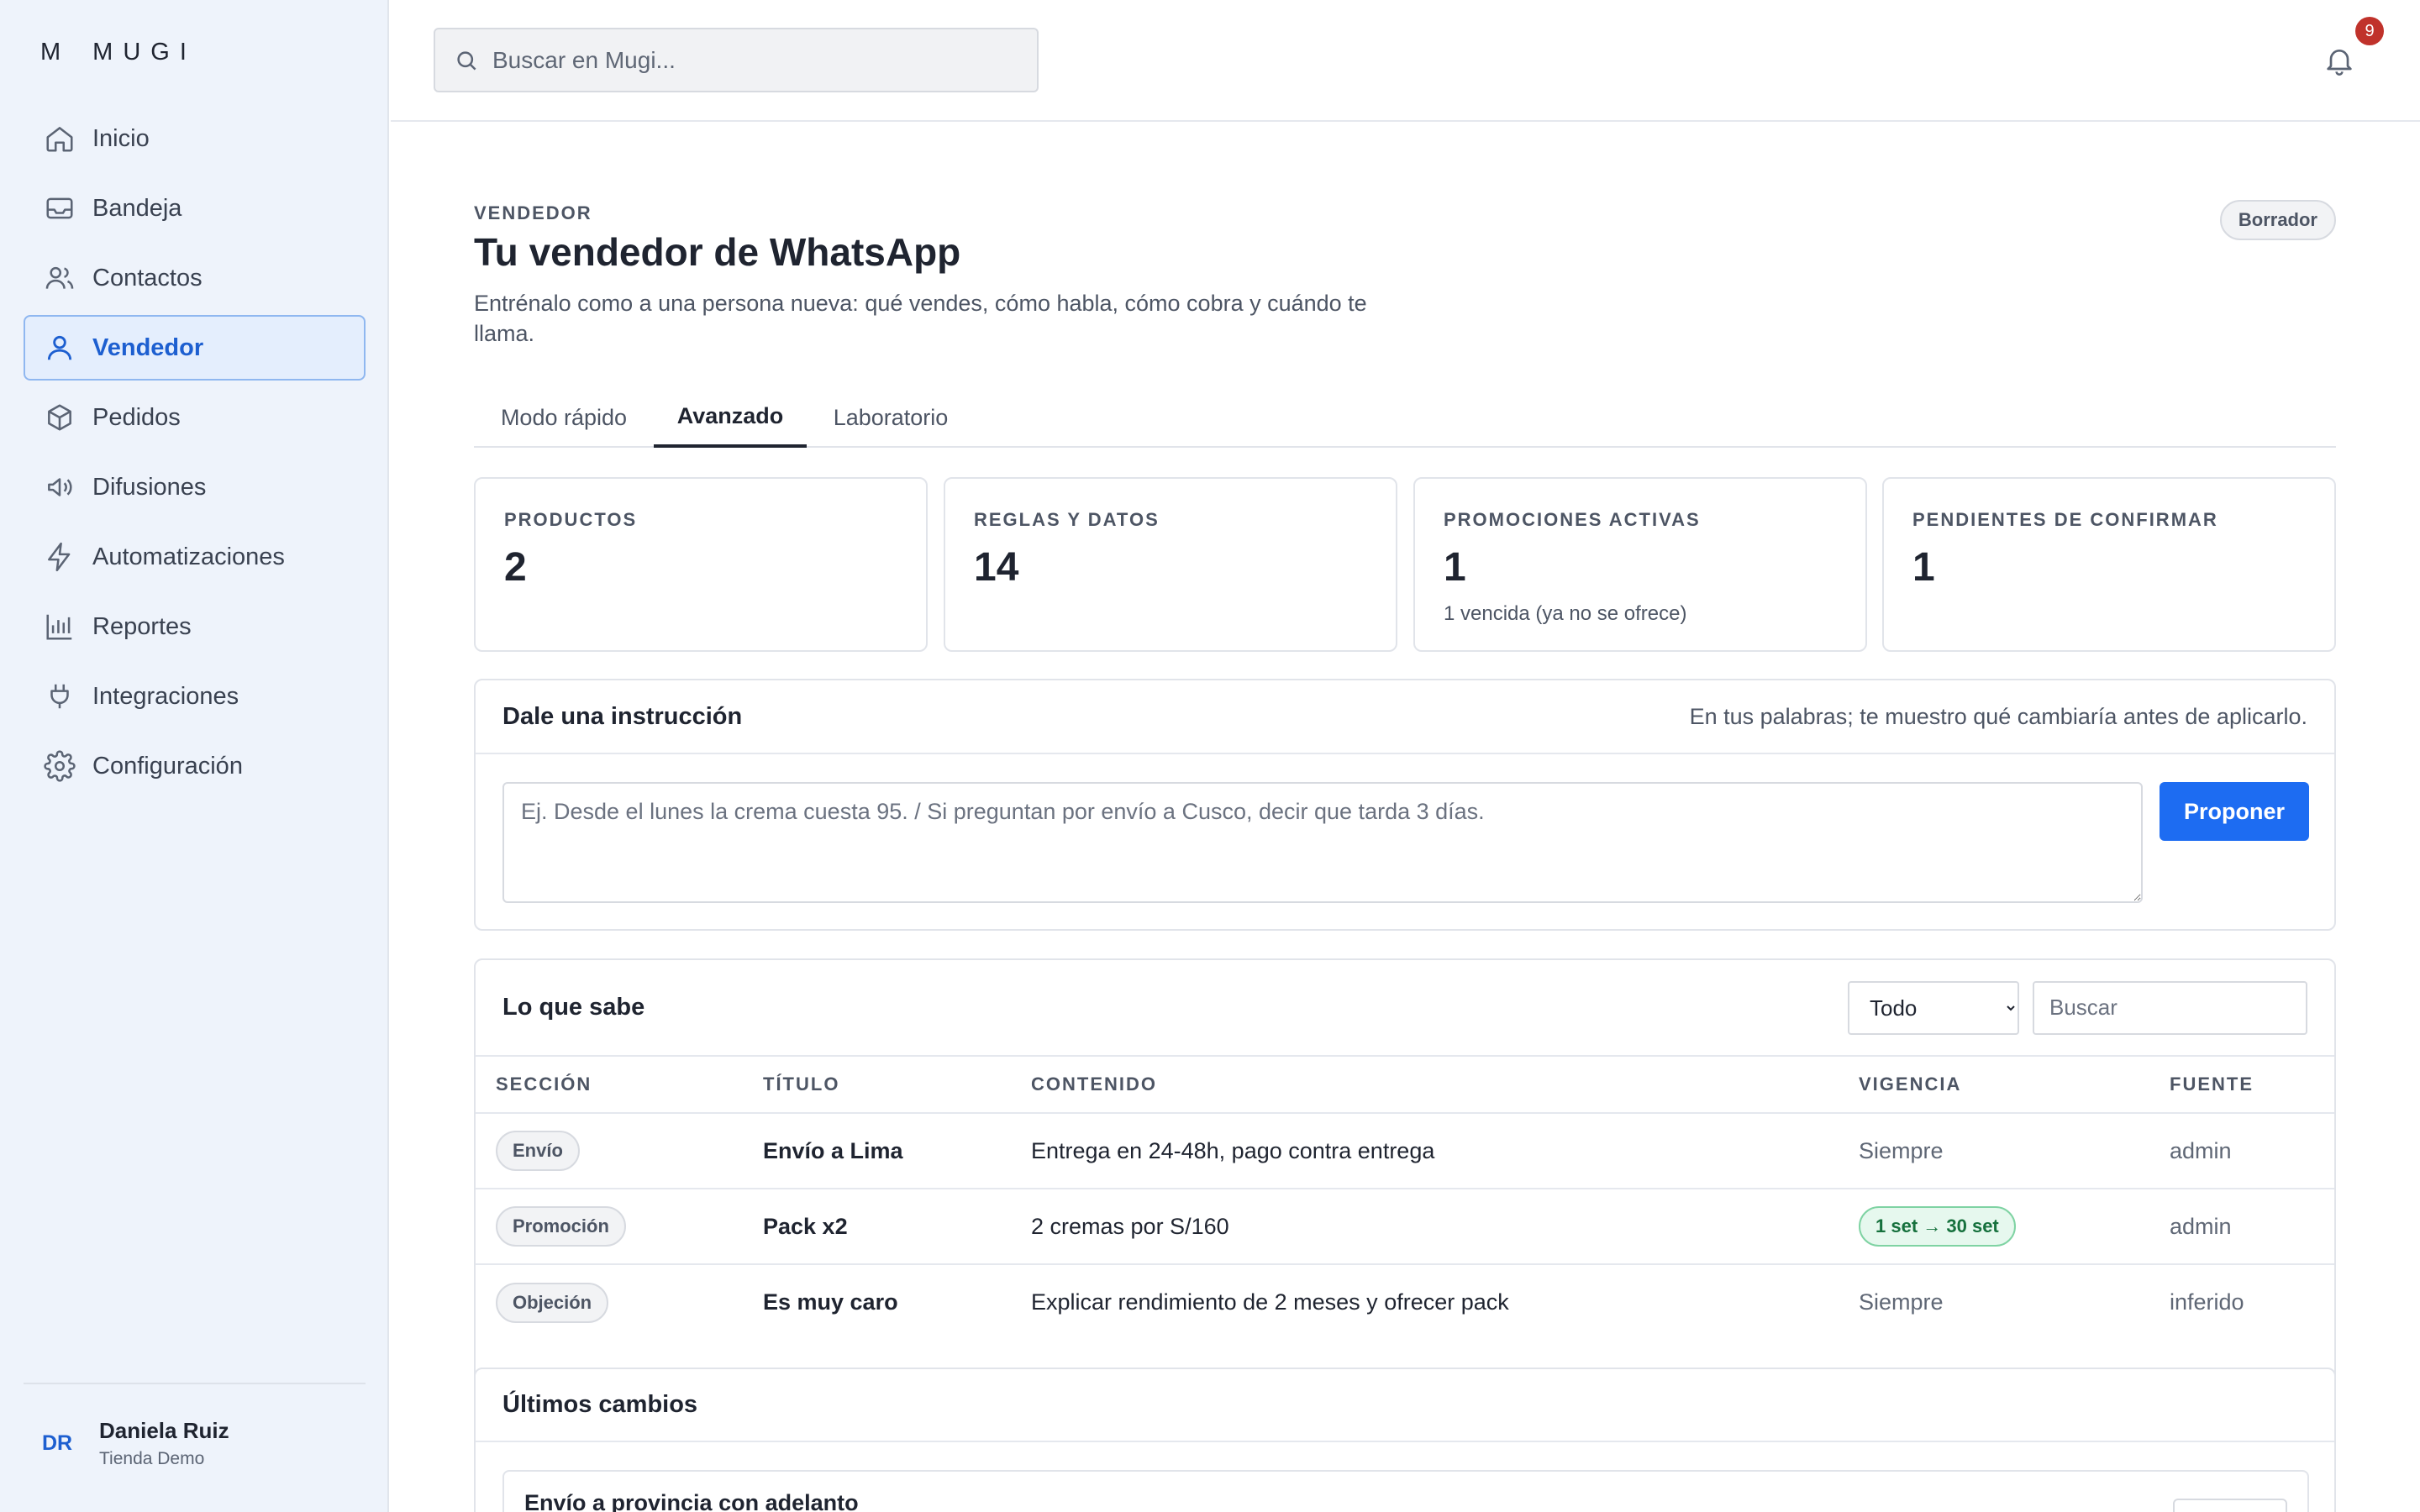 This screenshot has width=2420, height=1512. I want to click on avatar: DR, so click(58, 1443).